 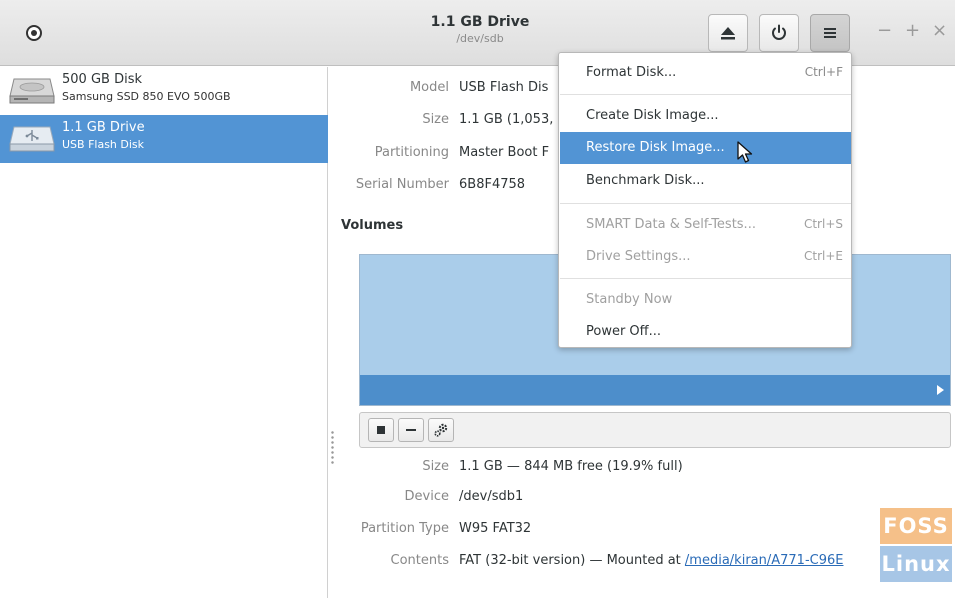 What do you see at coordinates (655, 430) in the screenshot?
I see `volume-toolbar` at bounding box center [655, 430].